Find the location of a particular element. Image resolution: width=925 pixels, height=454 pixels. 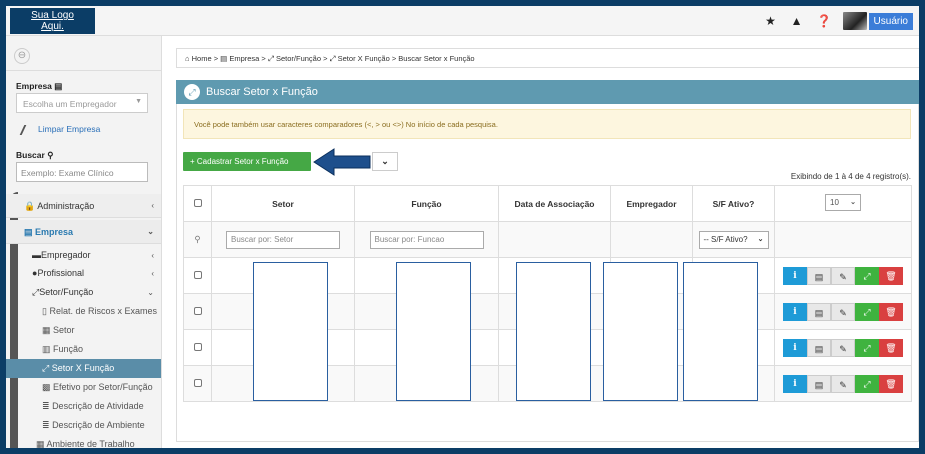

redacted-data is located at coordinates (553, 331).